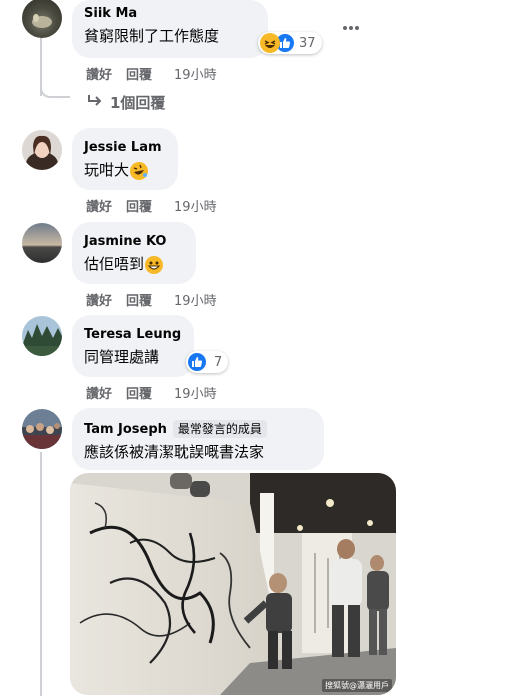 This screenshot has height=696, width=513. Describe the element at coordinates (134, 242) in the screenshot. I see `comment-author: Jasmine KO` at that location.